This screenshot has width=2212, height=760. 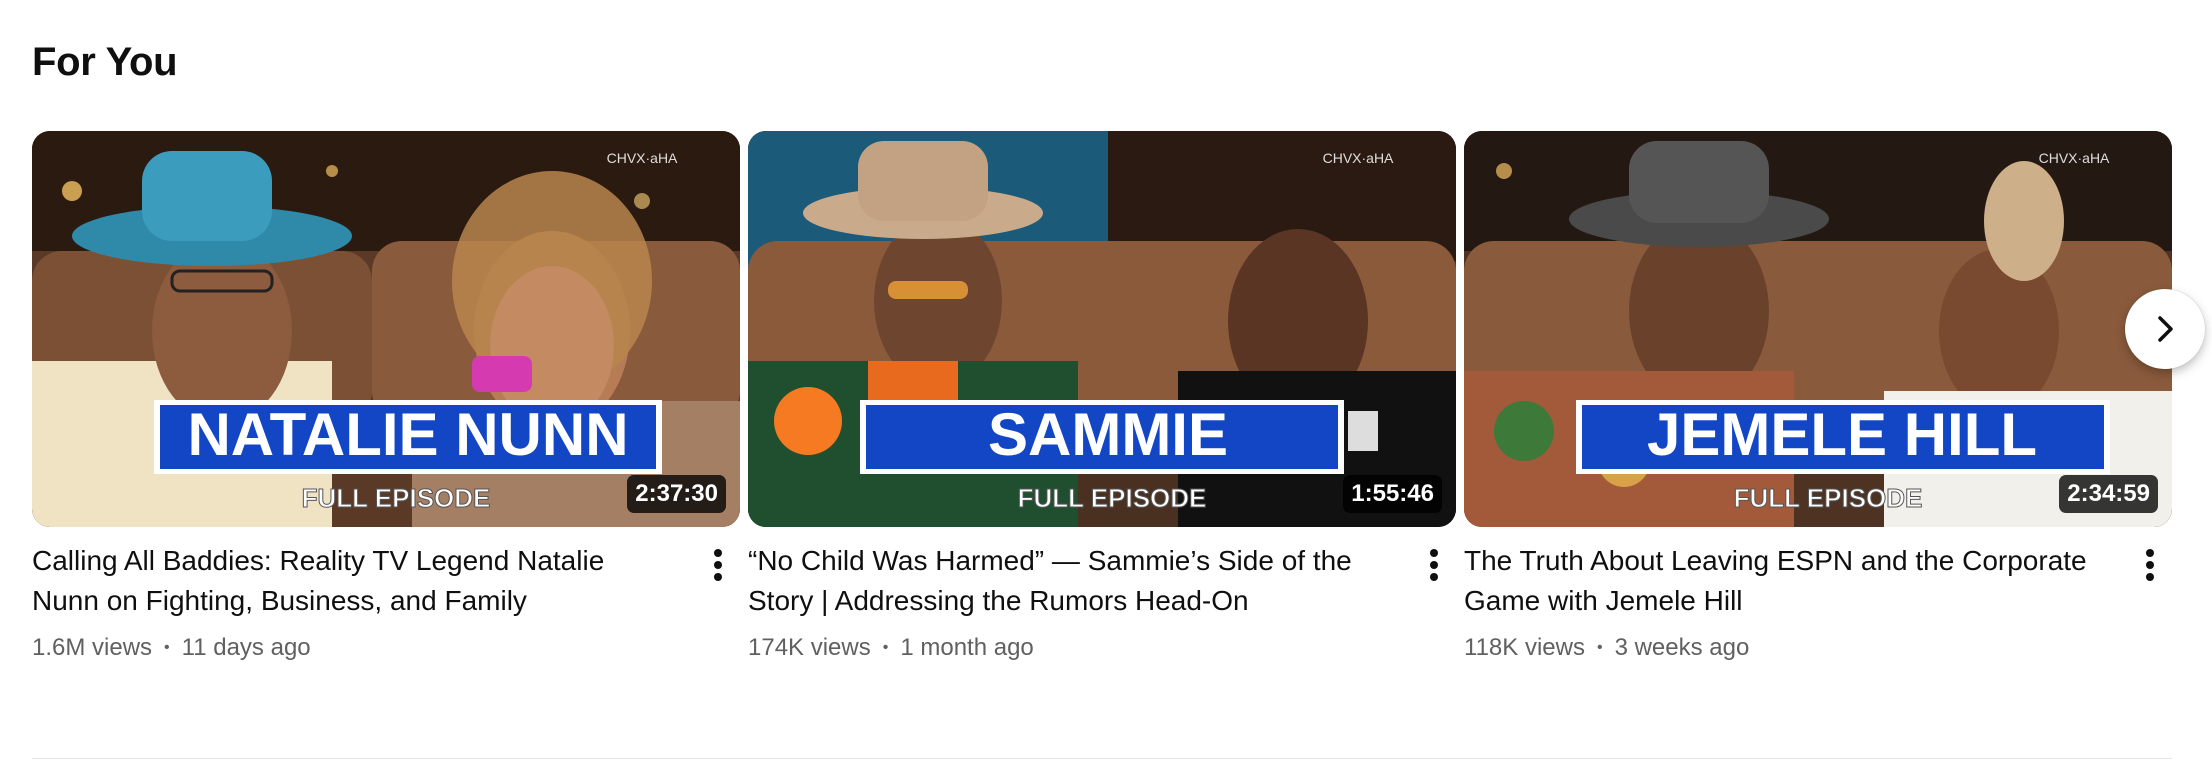 I want to click on duration-badge: 2:34:59, so click(x=2108, y=494).